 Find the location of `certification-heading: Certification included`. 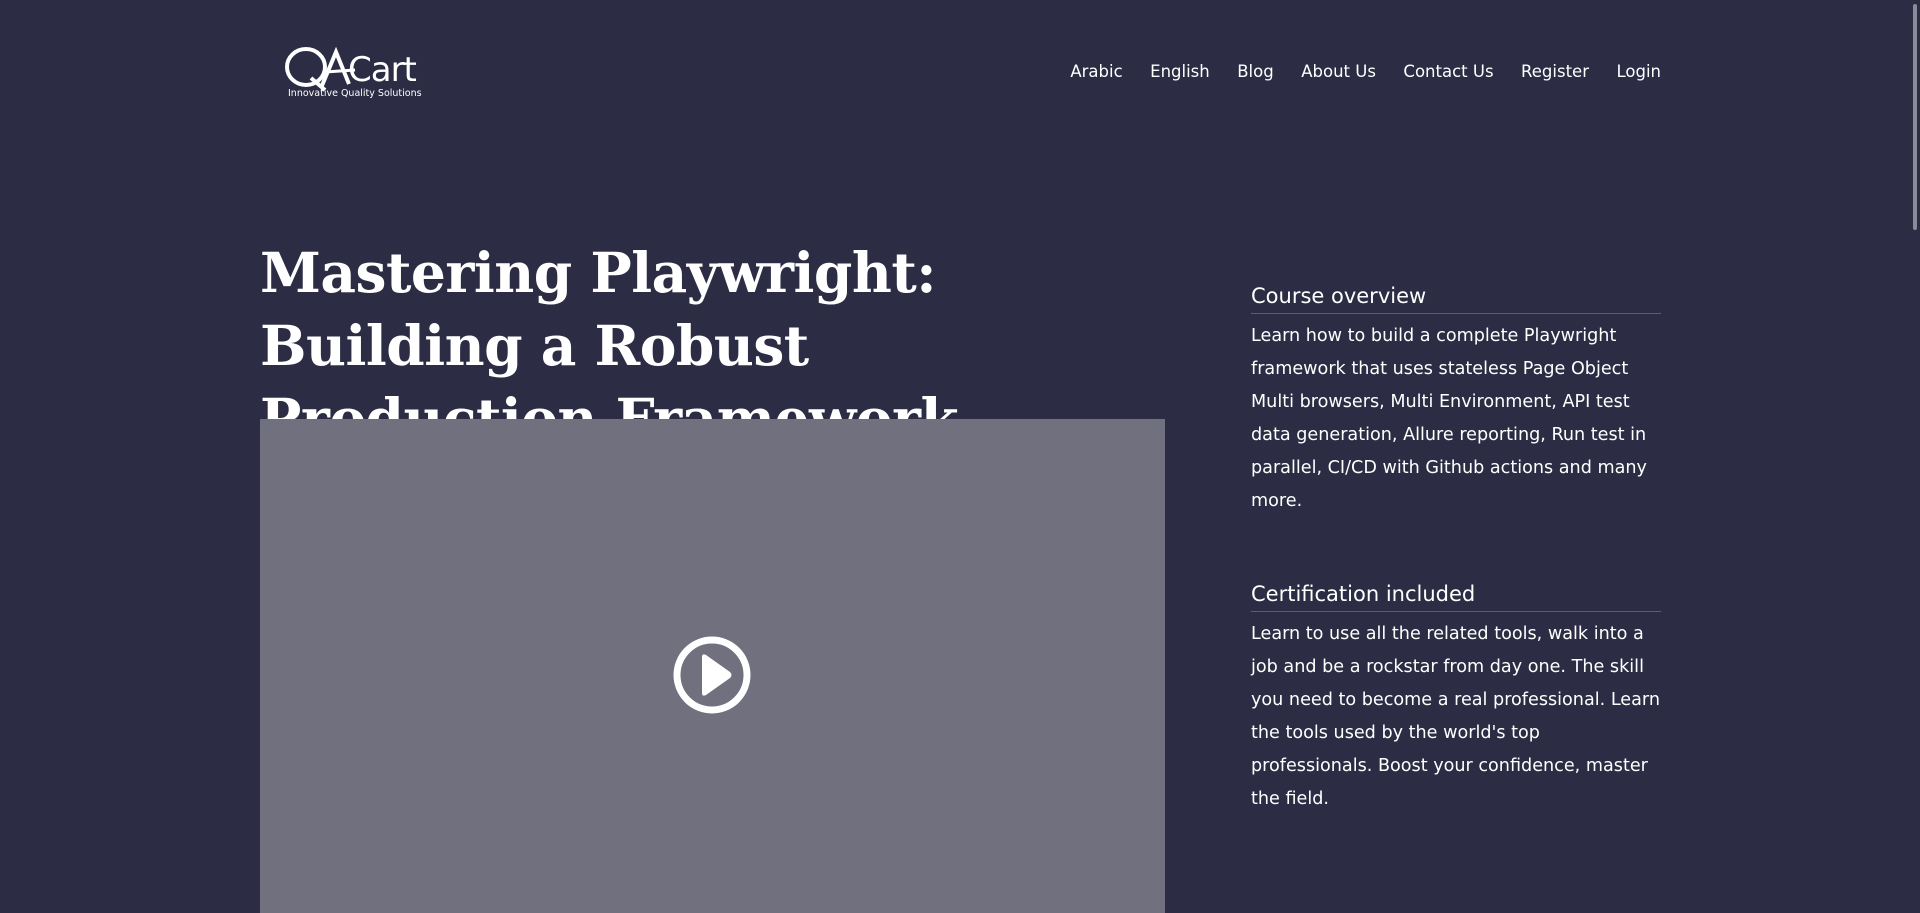

certification-heading: Certification included is located at coordinates (1456, 595).